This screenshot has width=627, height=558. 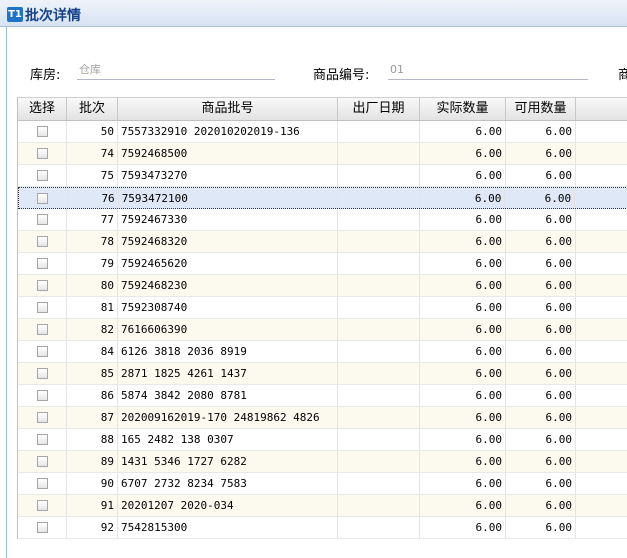 I want to click on lot-number-cell: 7592467330, so click(x=228, y=219).